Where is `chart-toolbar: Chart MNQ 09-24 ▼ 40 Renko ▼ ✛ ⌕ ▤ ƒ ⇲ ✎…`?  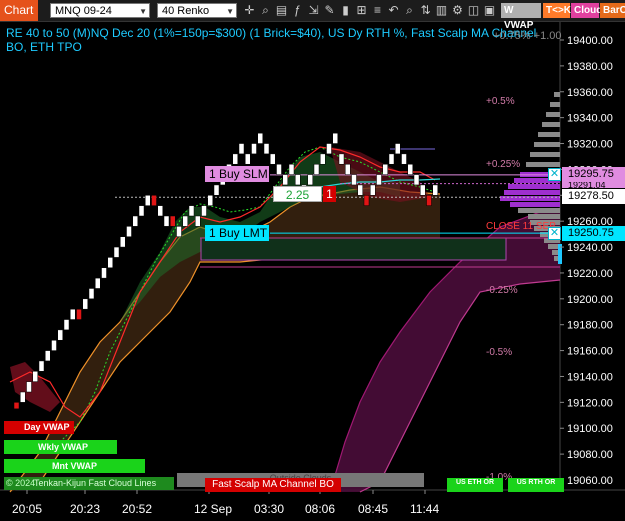 chart-toolbar: Chart MNQ 09-24 ▼ 40 Renko ▼ ✛ ⌕ ▤ ƒ ⇲ ✎… is located at coordinates (312, 15).